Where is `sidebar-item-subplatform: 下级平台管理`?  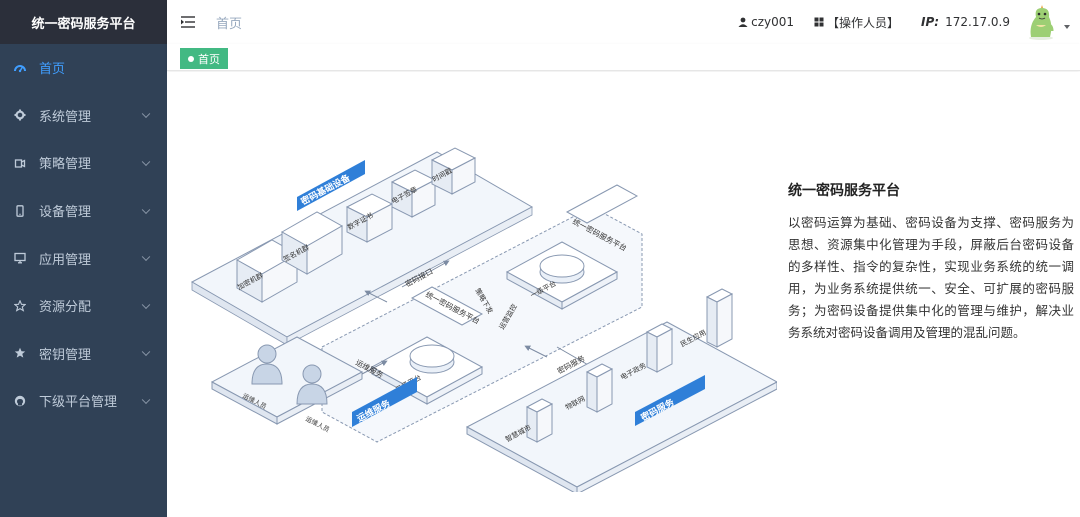
sidebar-item-subplatform: 下级平台管理 is located at coordinates (83, 401).